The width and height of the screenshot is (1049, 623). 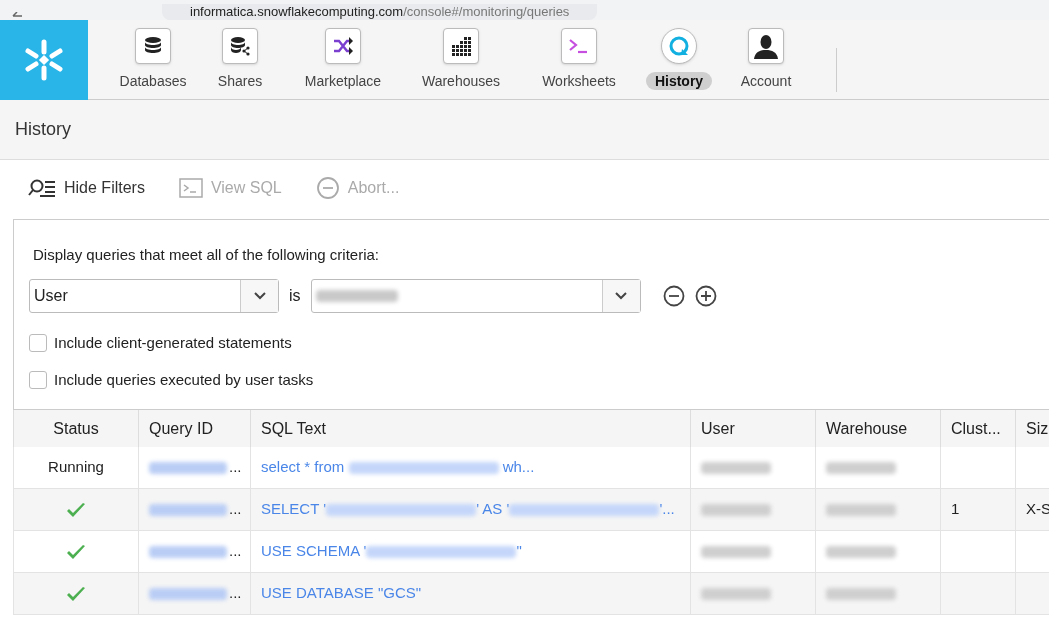 What do you see at coordinates (955, 509) in the screenshot?
I see `cluster-count: 1` at bounding box center [955, 509].